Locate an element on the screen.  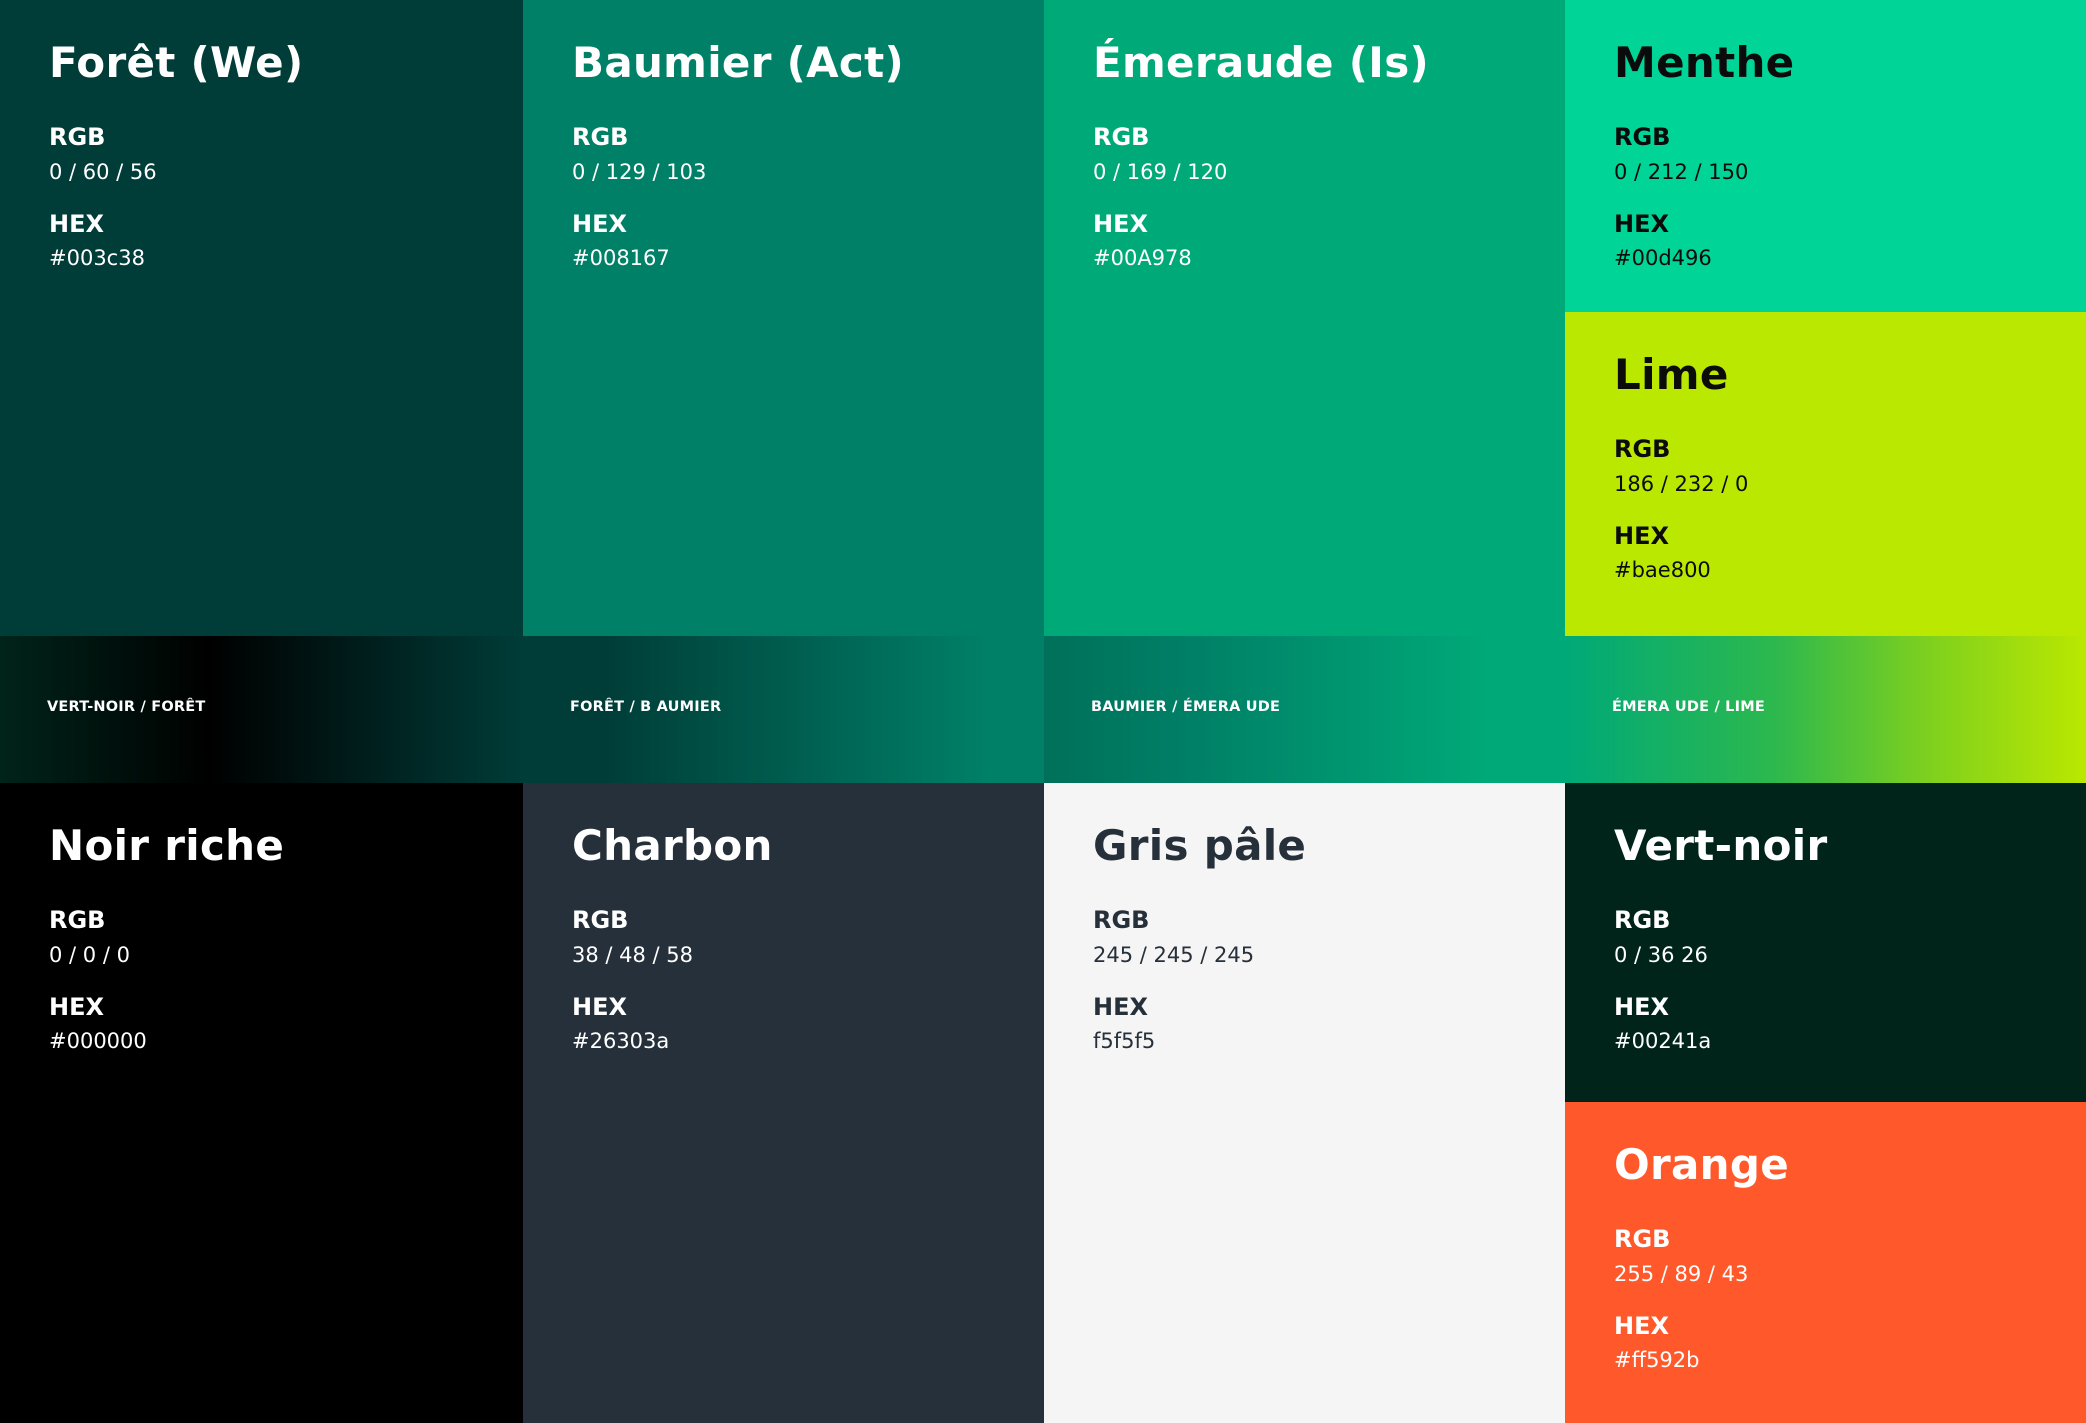
rgb-value: 186 / 232 / 0 is located at coordinates (1681, 484).